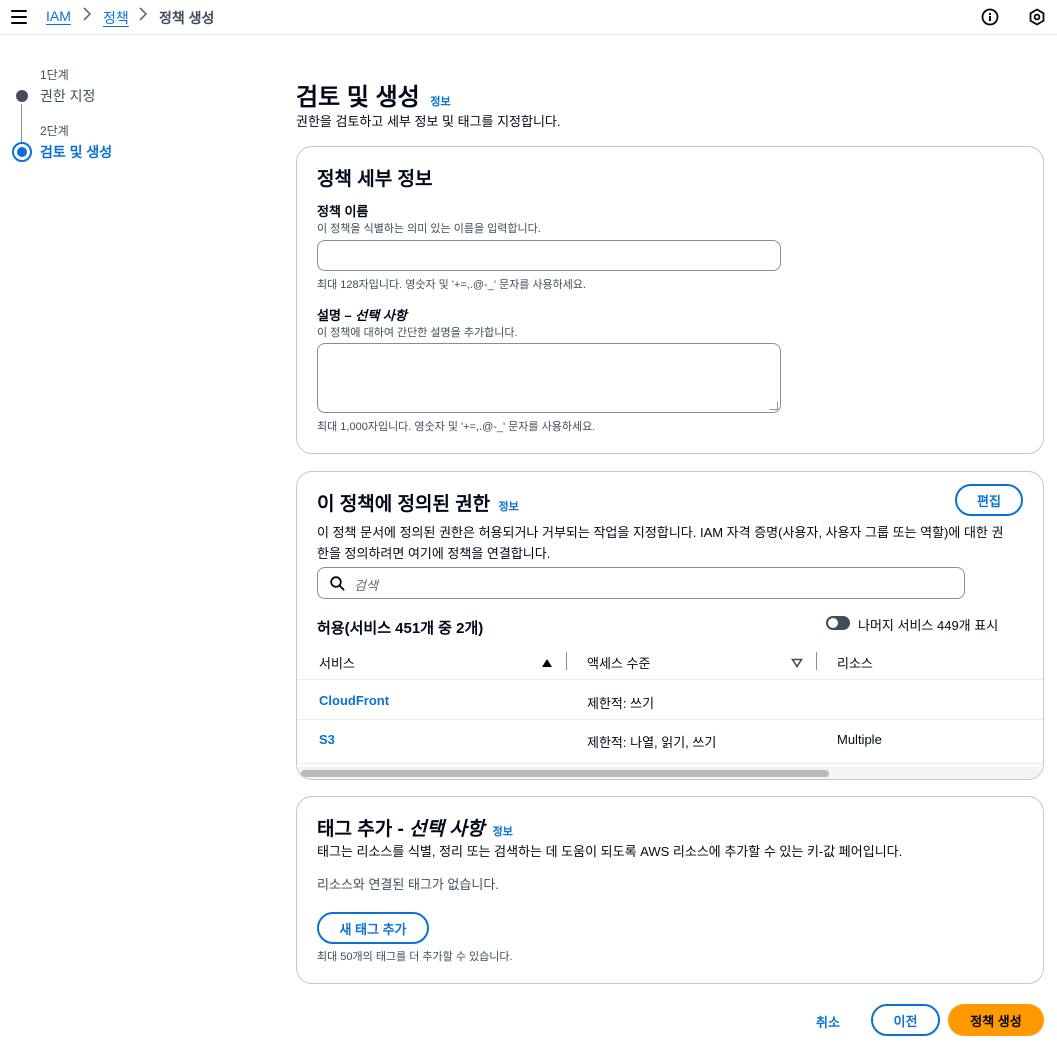  What do you see at coordinates (429, 229) in the screenshot?
I see `policy-name-description: 이 정책을 식별하는 의미 있는 이름을 입력합니다.` at bounding box center [429, 229].